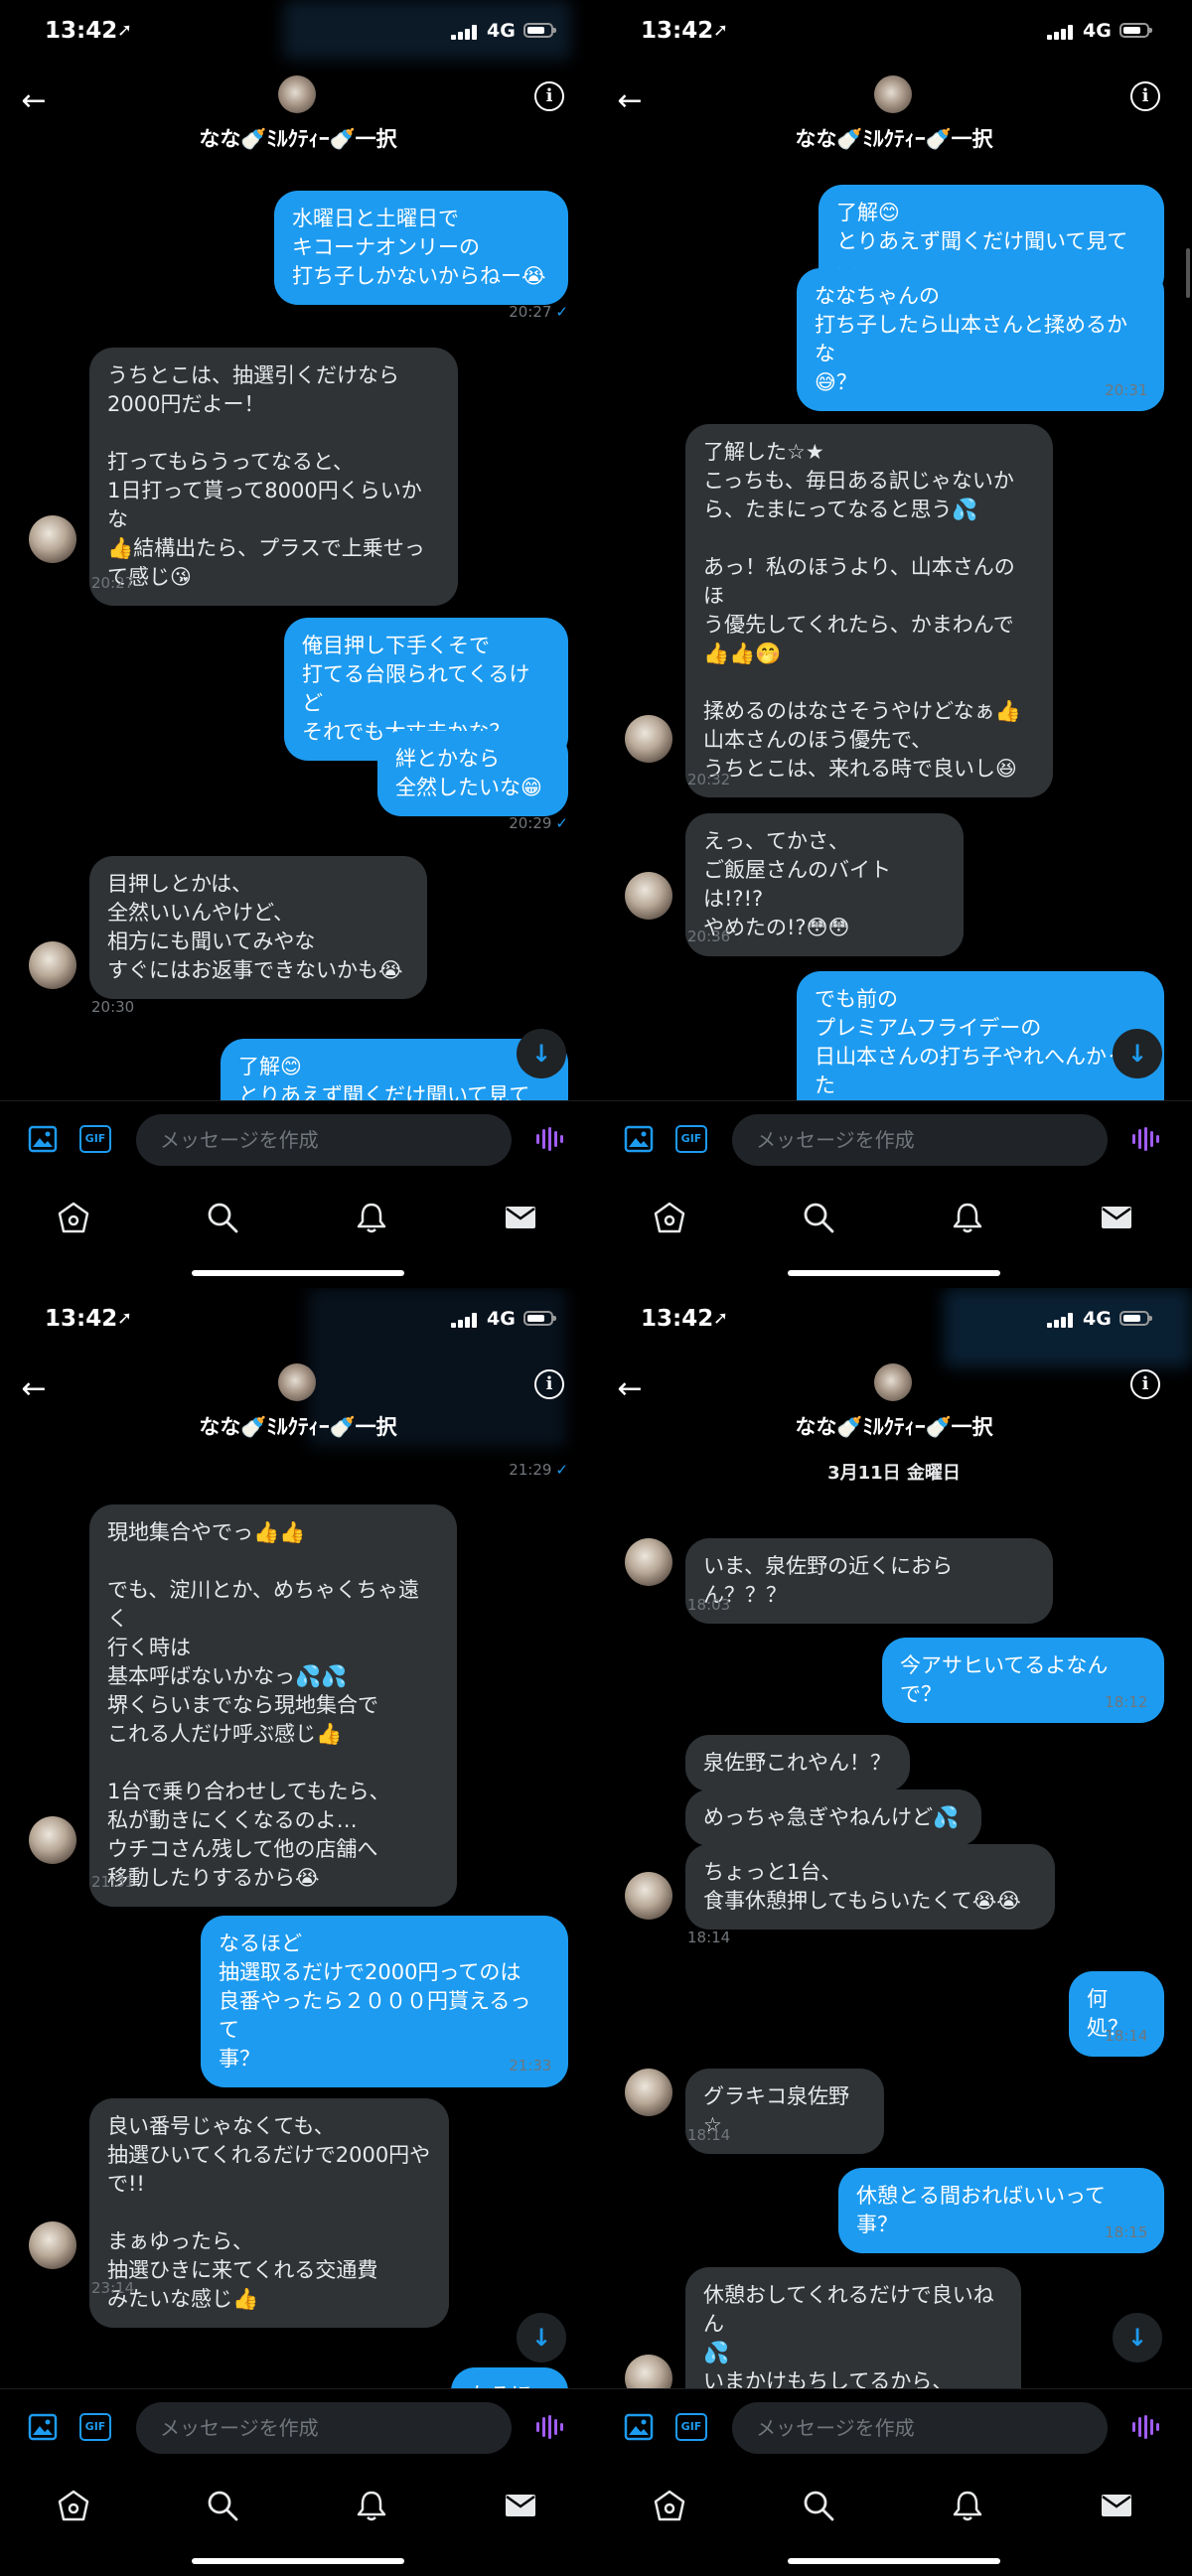 This screenshot has width=1192, height=2576. What do you see at coordinates (509, 2377) in the screenshot?
I see `message-bubble: なるほど` at bounding box center [509, 2377].